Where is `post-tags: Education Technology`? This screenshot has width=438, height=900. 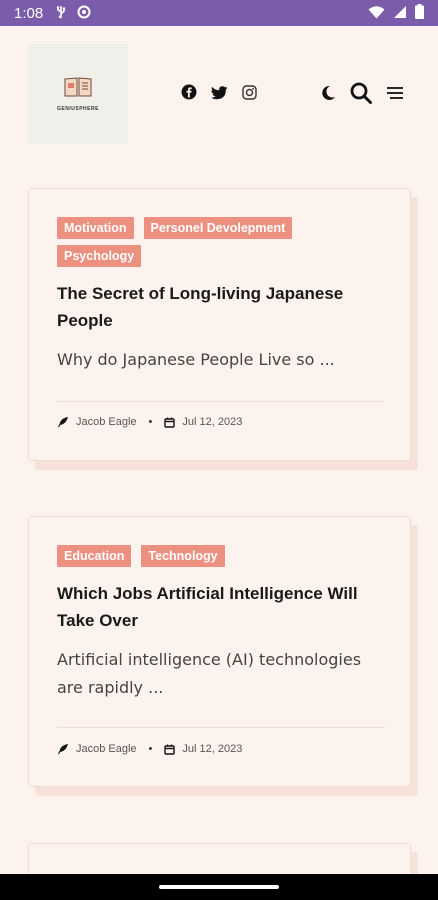
post-tags: Education Technology is located at coordinates (207, 556).